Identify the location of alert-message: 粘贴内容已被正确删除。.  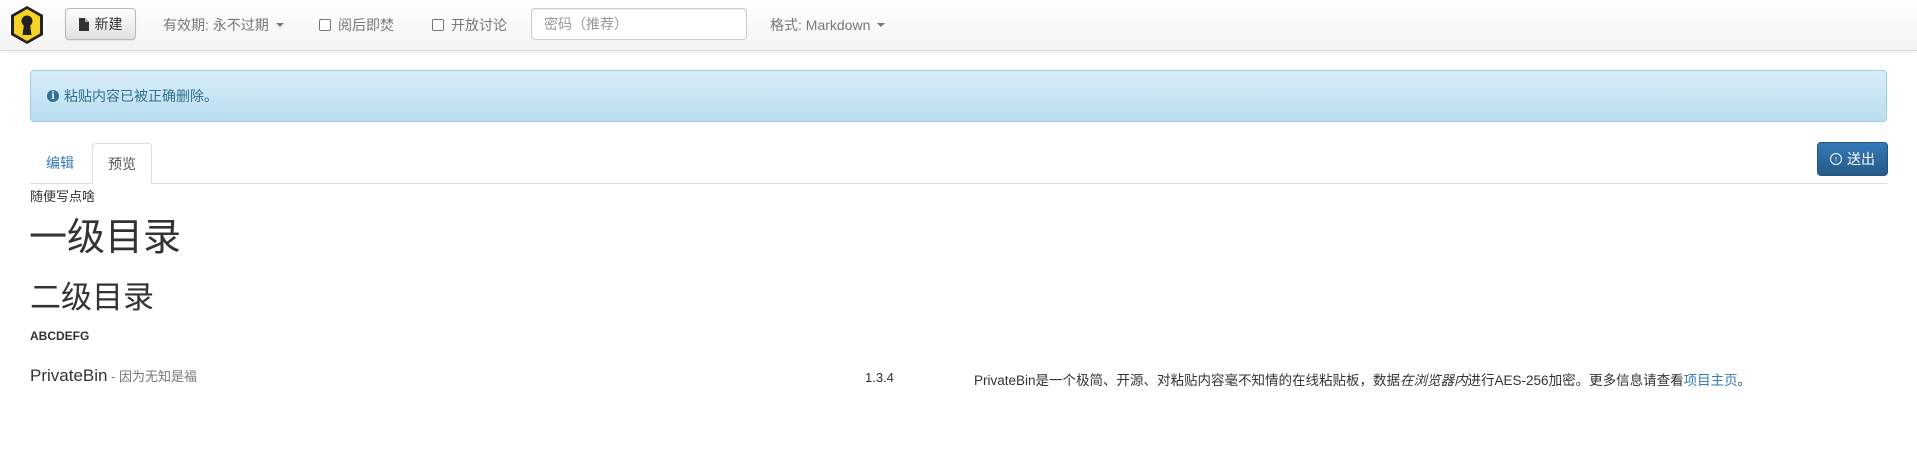
(141, 96).